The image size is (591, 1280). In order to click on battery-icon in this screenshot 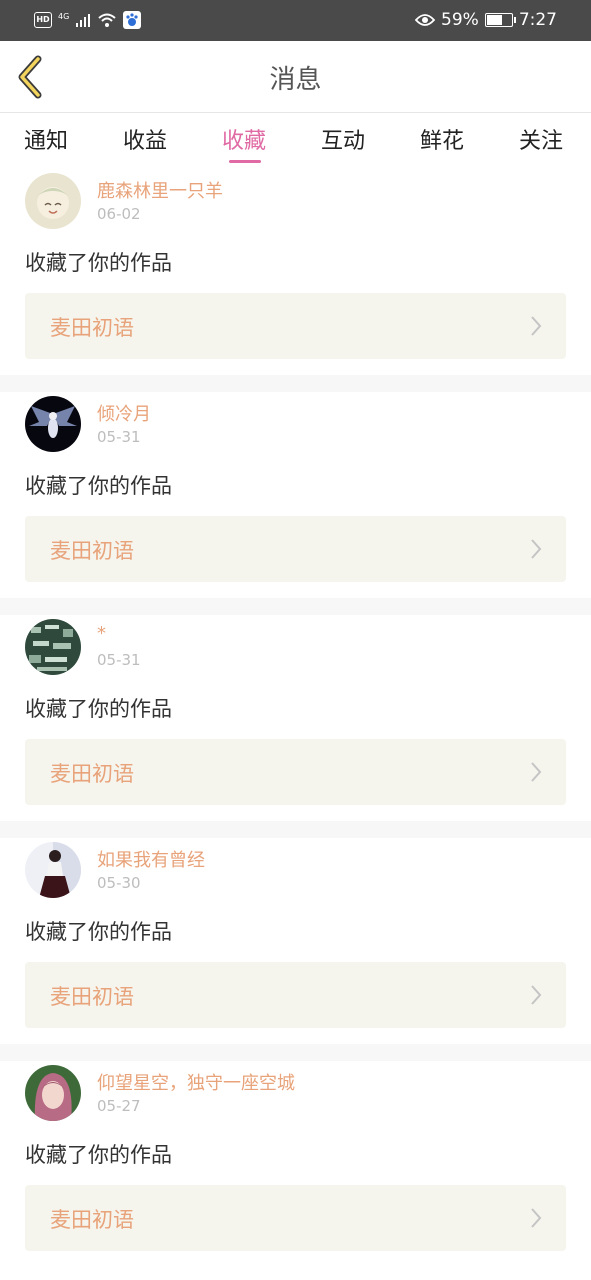, I will do `click(500, 20)`.